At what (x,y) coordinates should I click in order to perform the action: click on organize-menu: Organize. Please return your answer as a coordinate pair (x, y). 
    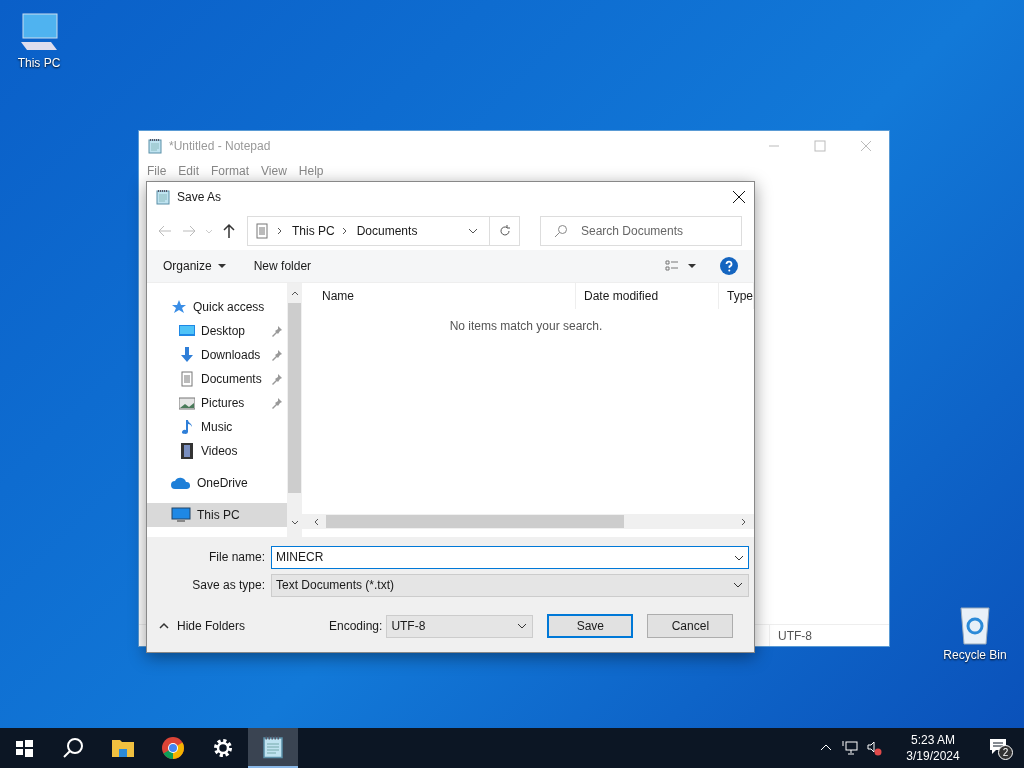
    Looking at the image, I should click on (194, 266).